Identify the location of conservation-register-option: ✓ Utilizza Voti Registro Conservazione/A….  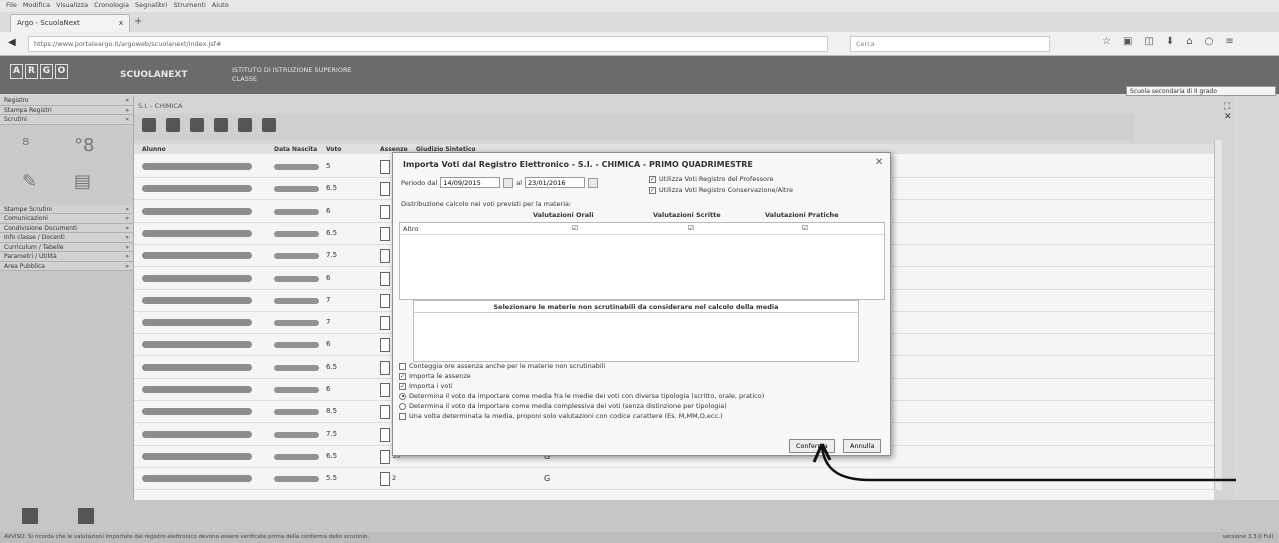
(721, 190).